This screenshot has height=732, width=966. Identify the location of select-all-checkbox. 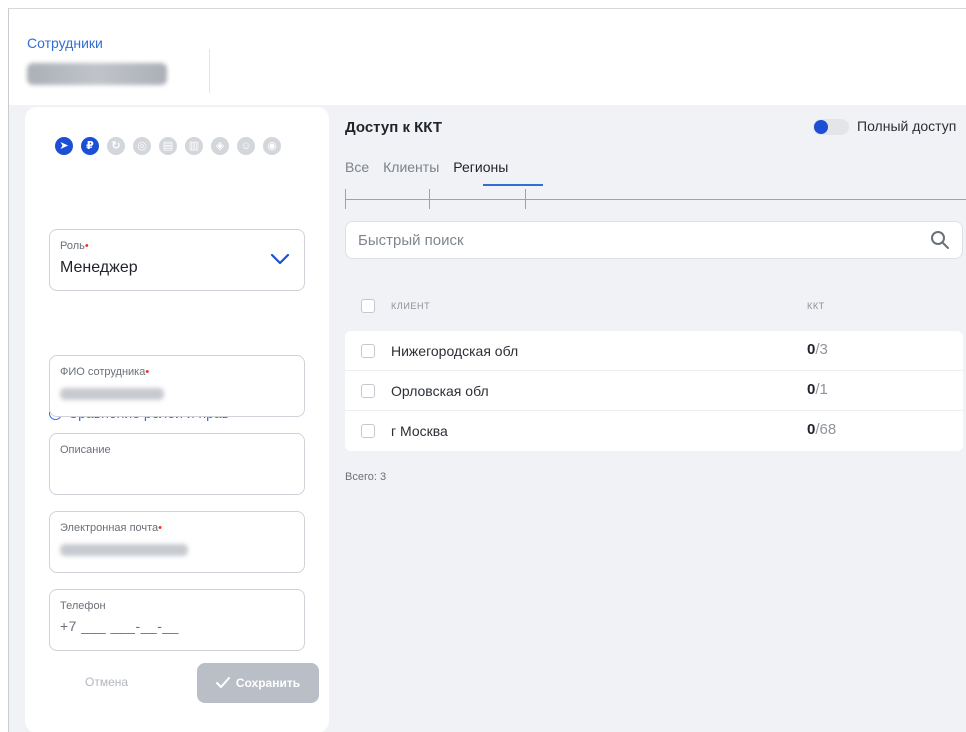
(368, 306).